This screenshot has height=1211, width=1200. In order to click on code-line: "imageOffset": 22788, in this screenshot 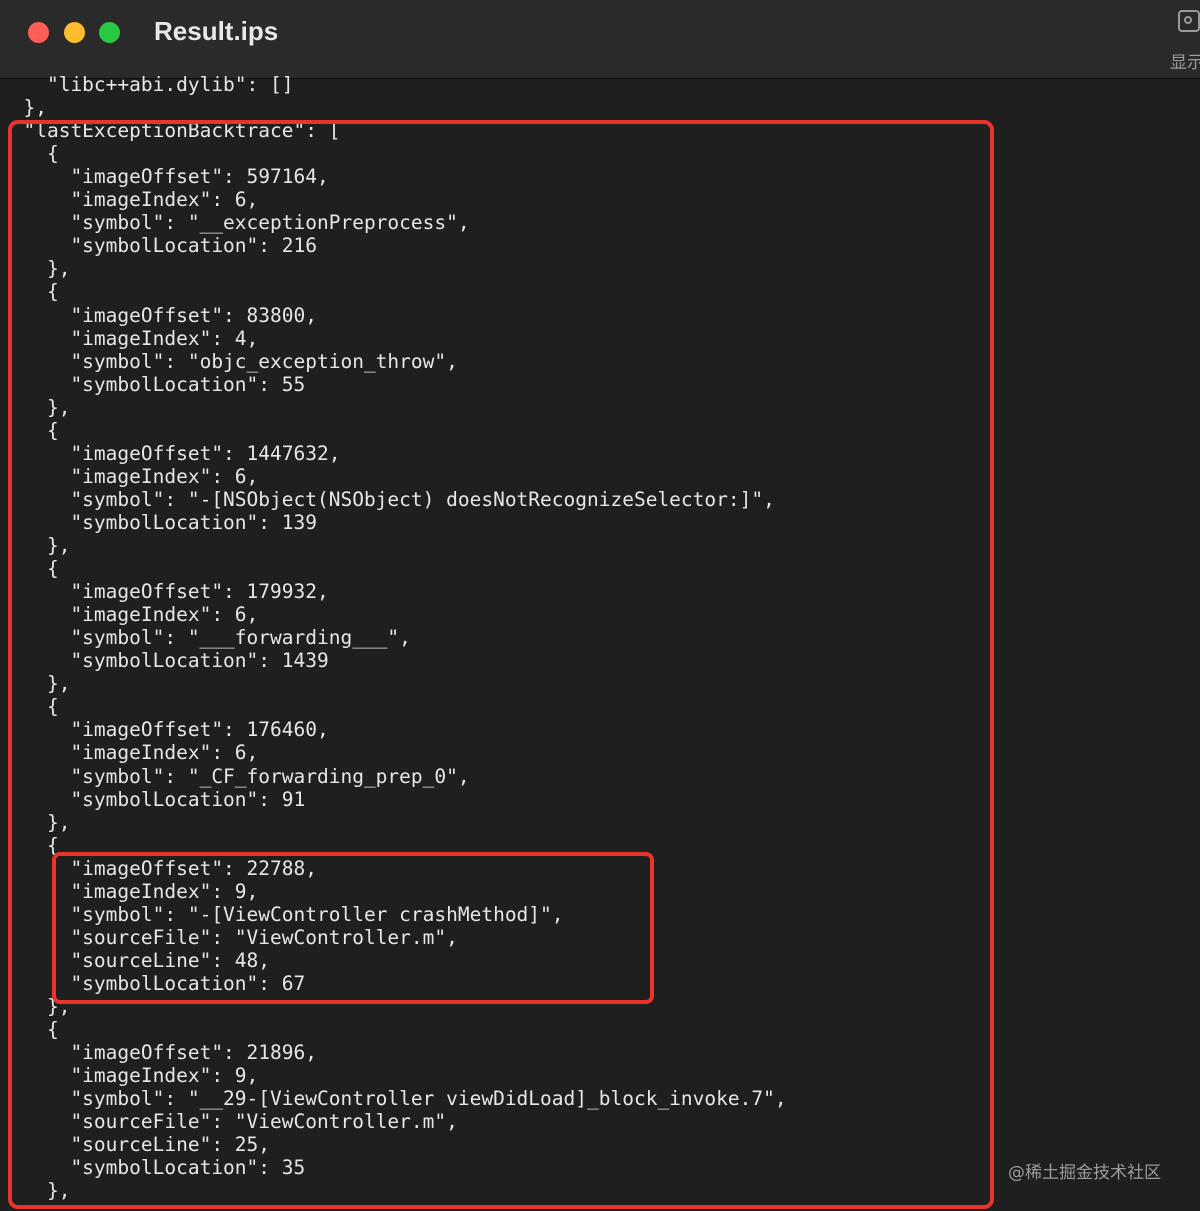, I will do `click(158, 868)`.